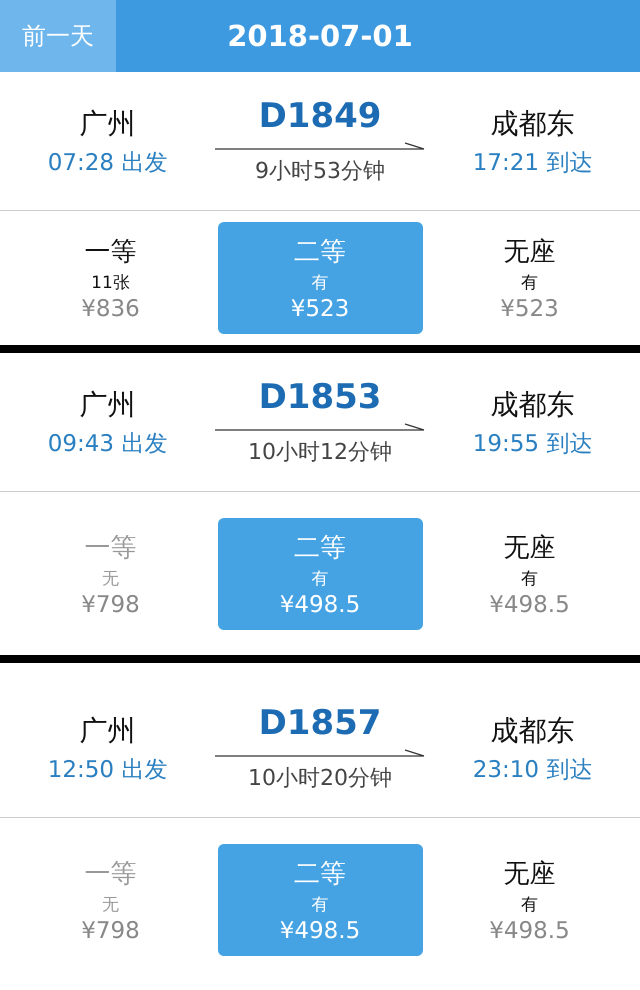 The width and height of the screenshot is (640, 990). What do you see at coordinates (320, 172) in the screenshot?
I see `travel-duration: 9小时53分钟` at bounding box center [320, 172].